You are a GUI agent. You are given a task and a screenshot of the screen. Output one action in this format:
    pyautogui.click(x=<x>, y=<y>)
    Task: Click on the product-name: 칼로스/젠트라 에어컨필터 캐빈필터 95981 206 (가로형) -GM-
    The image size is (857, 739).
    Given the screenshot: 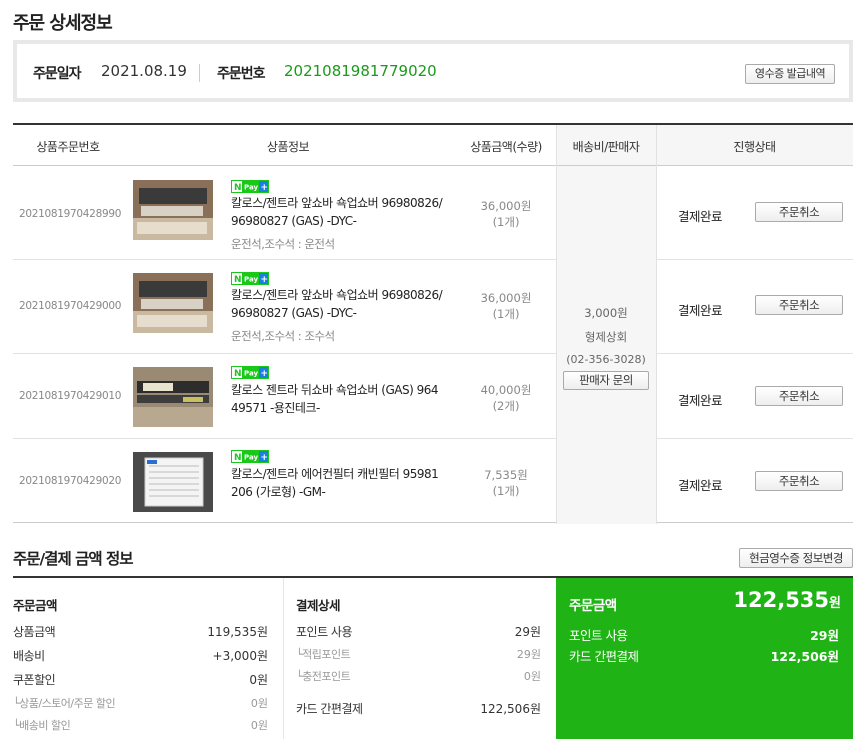 What is the action you would take?
    pyautogui.click(x=343, y=483)
    